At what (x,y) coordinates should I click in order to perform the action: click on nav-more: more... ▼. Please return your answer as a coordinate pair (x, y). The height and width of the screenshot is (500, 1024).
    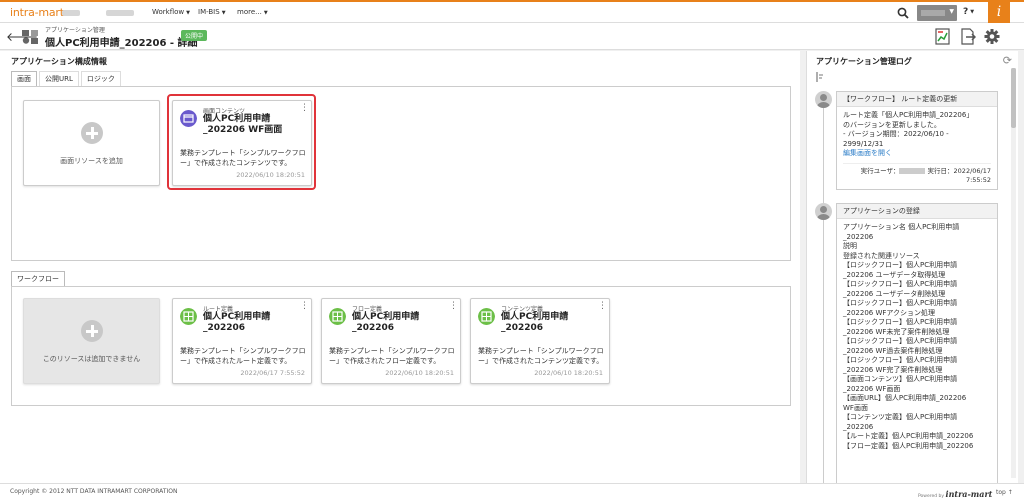
    Looking at the image, I should click on (252, 12).